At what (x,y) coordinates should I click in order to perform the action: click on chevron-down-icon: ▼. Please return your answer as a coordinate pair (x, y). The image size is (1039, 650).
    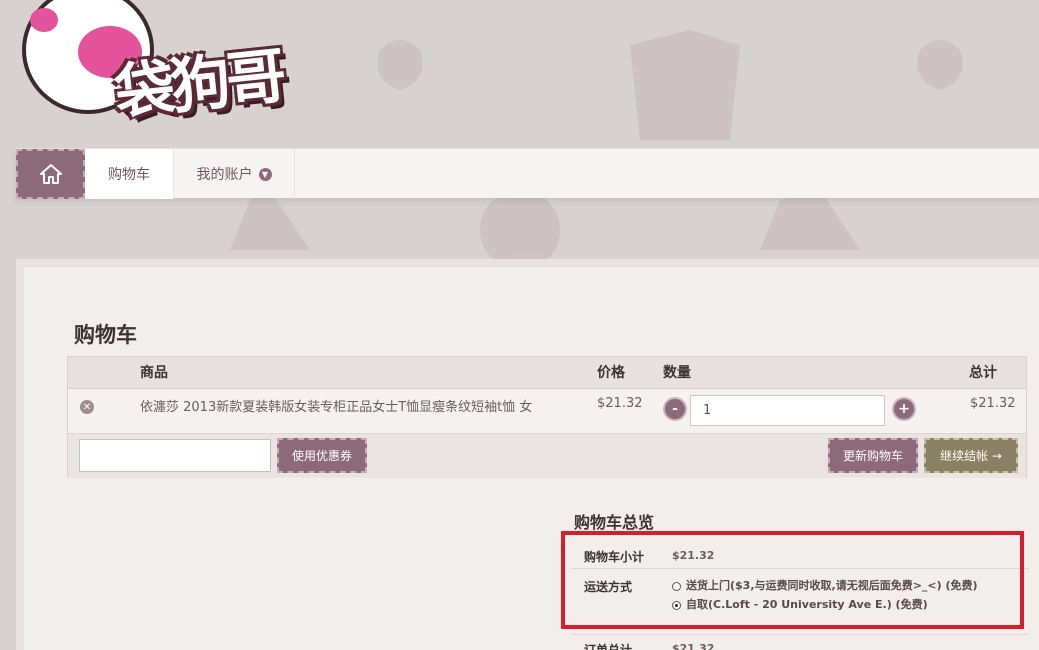
    Looking at the image, I should click on (265, 174).